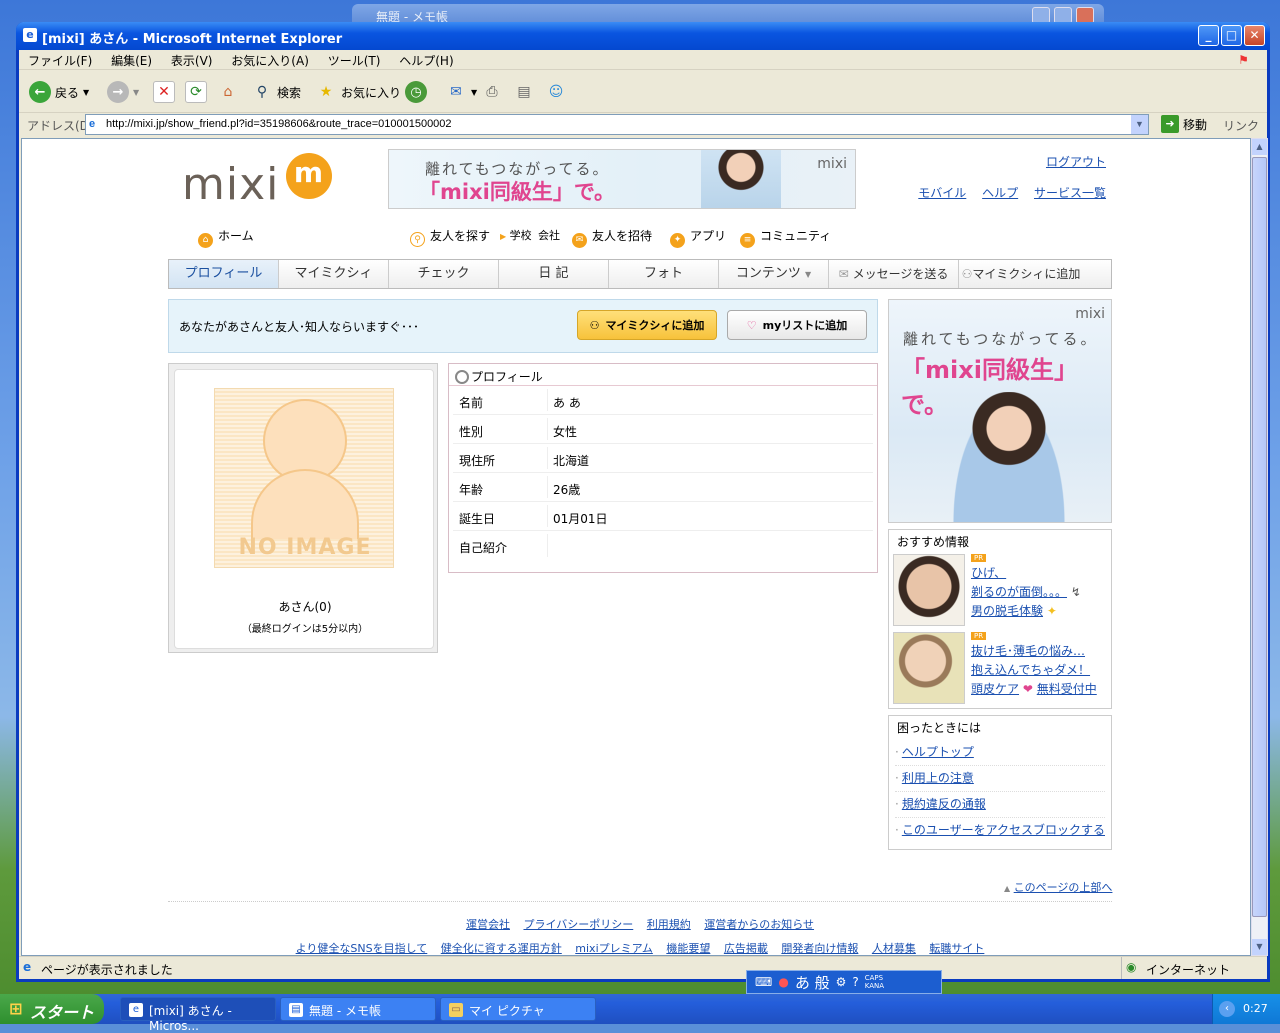  What do you see at coordinates (1139, 124) in the screenshot?
I see `address-dropdown-icon: ▼` at bounding box center [1139, 124].